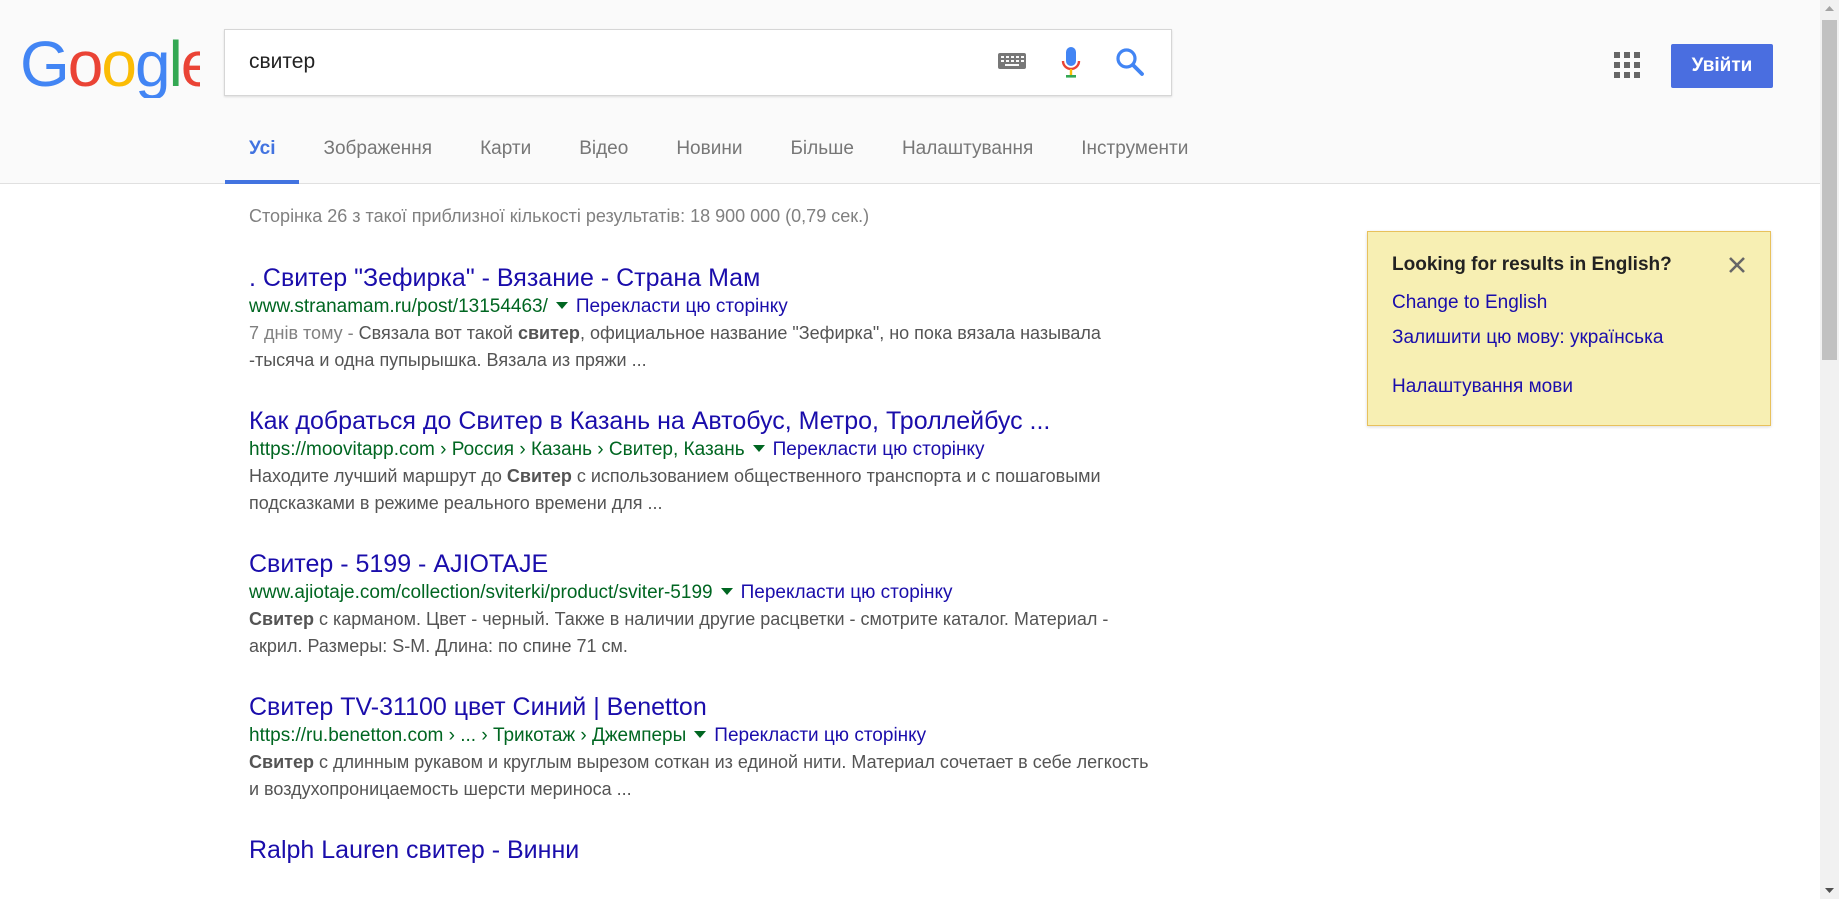 The height and width of the screenshot is (899, 1839). What do you see at coordinates (1829, 449) in the screenshot?
I see `scrollbar` at bounding box center [1829, 449].